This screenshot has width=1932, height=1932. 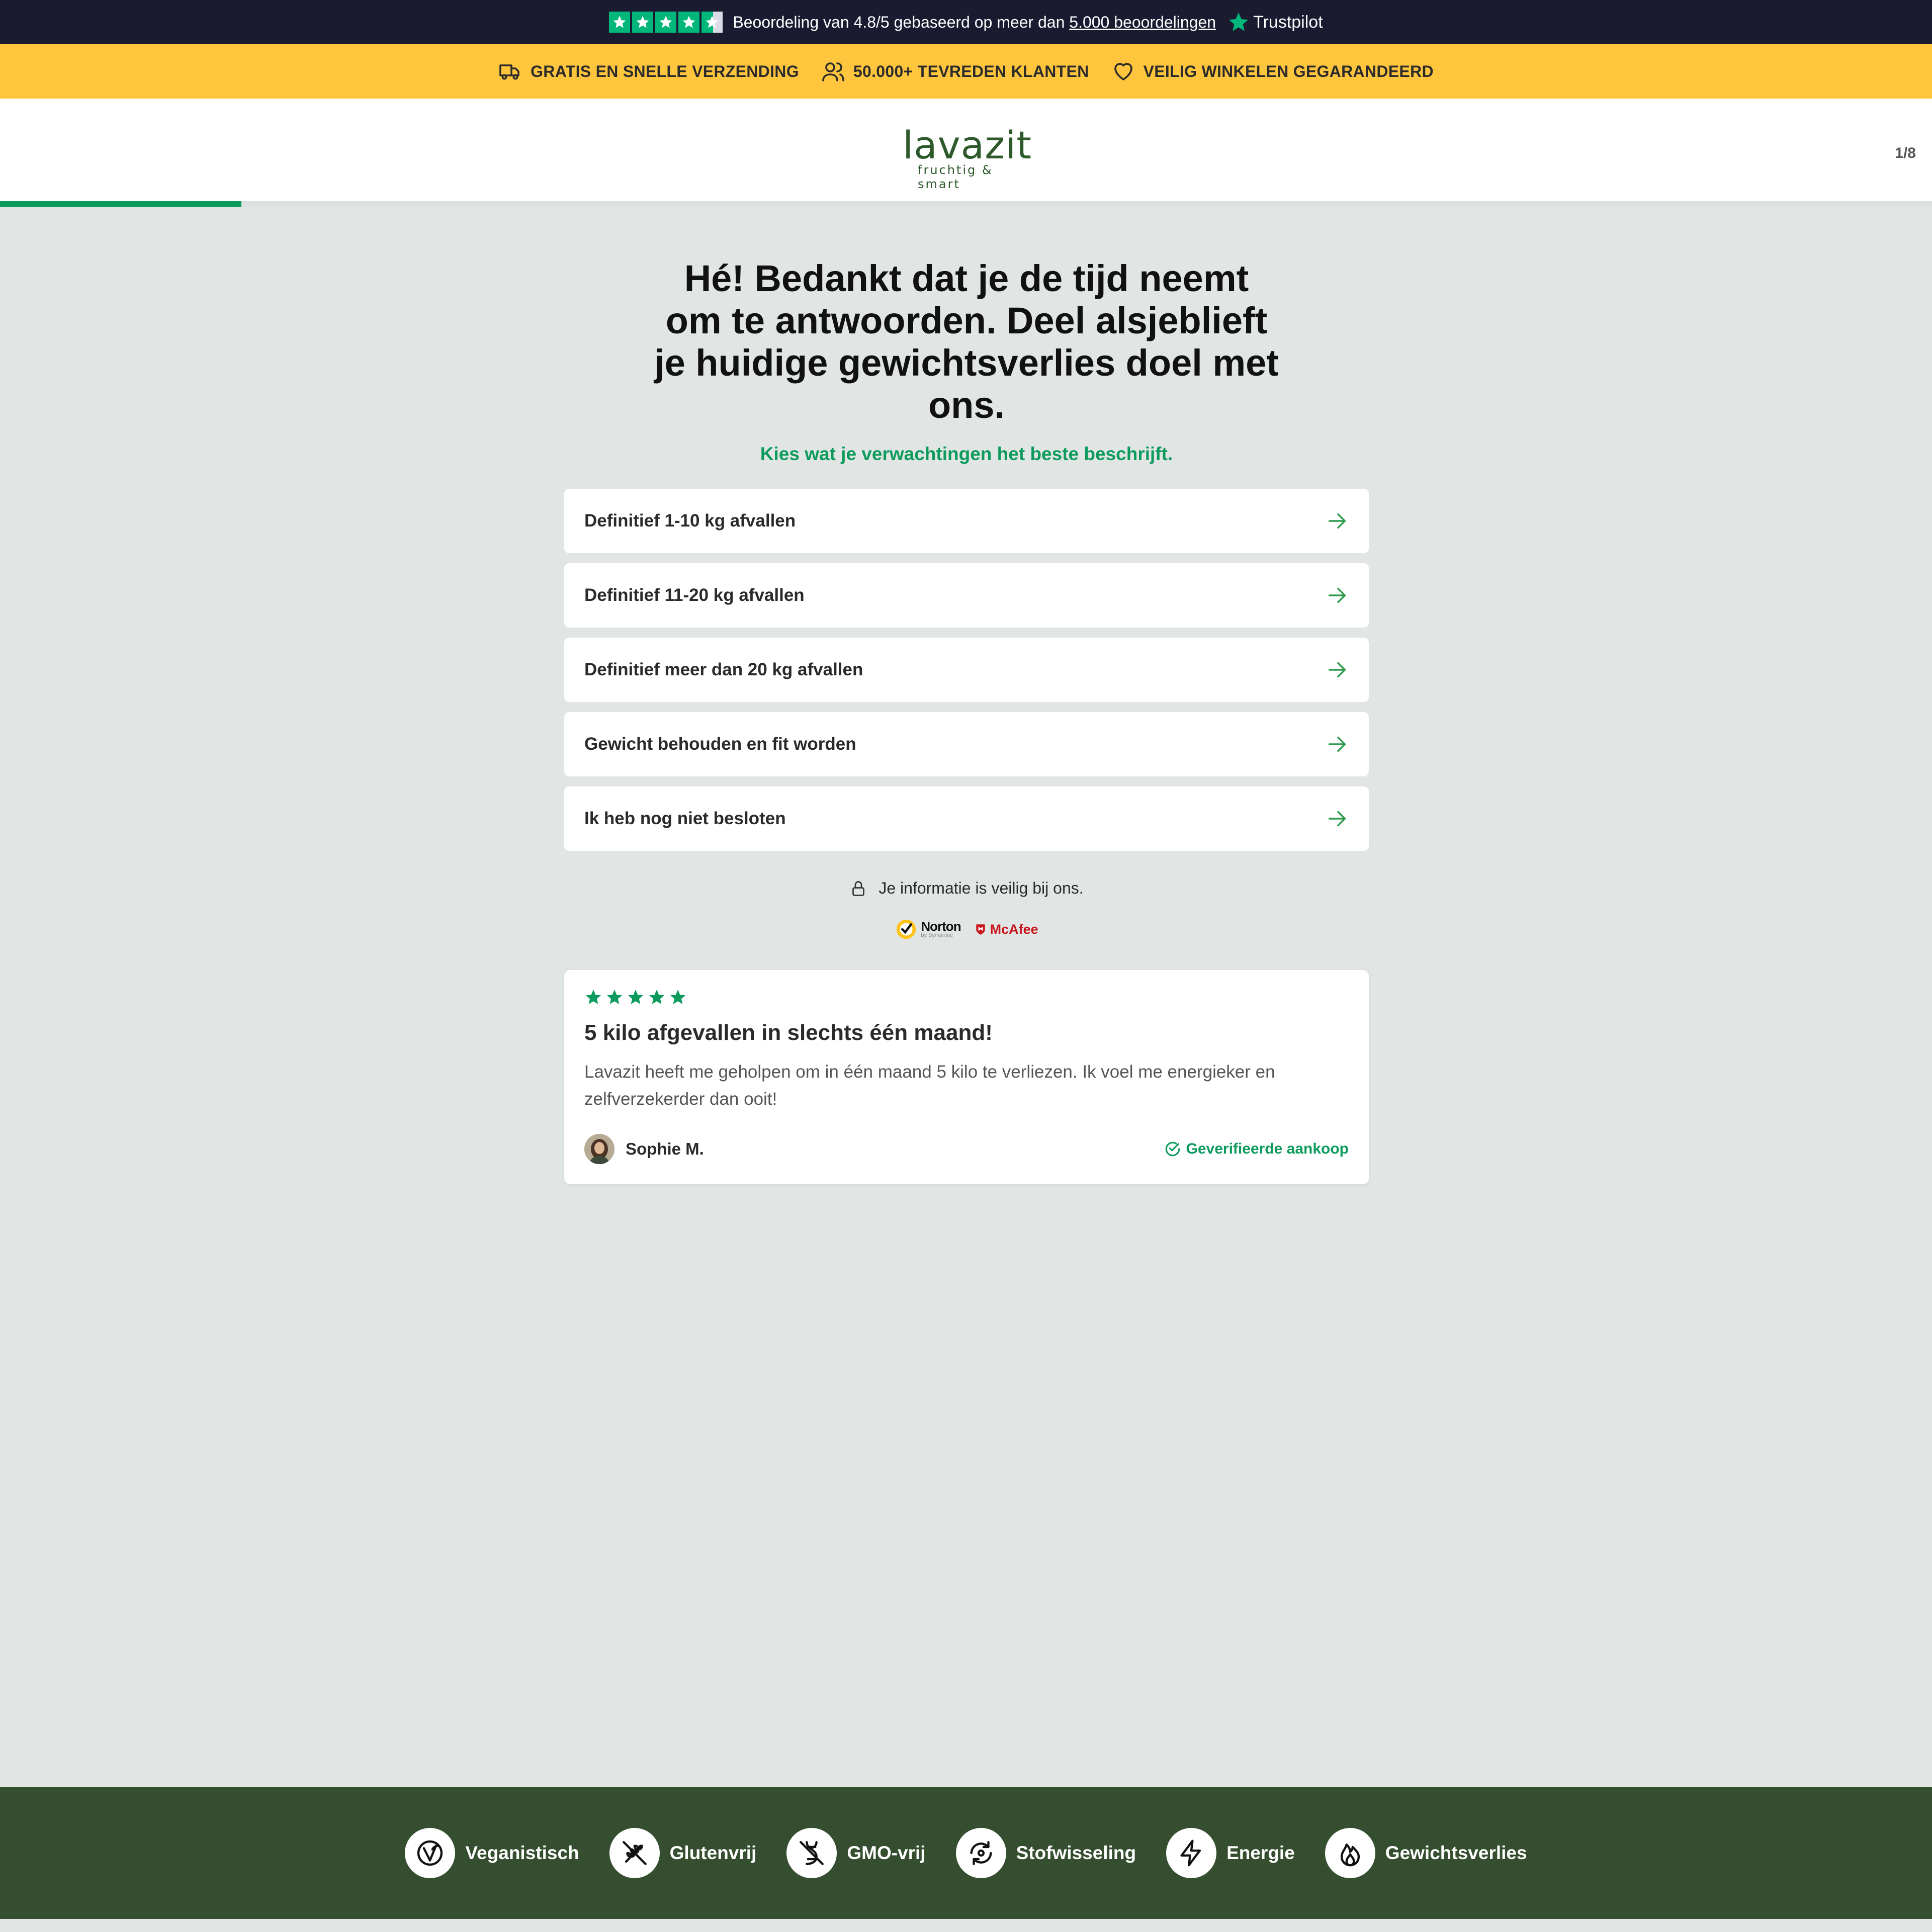 I want to click on option-maintain-weight: Gewicht behouden en fit worden, so click(x=966, y=744).